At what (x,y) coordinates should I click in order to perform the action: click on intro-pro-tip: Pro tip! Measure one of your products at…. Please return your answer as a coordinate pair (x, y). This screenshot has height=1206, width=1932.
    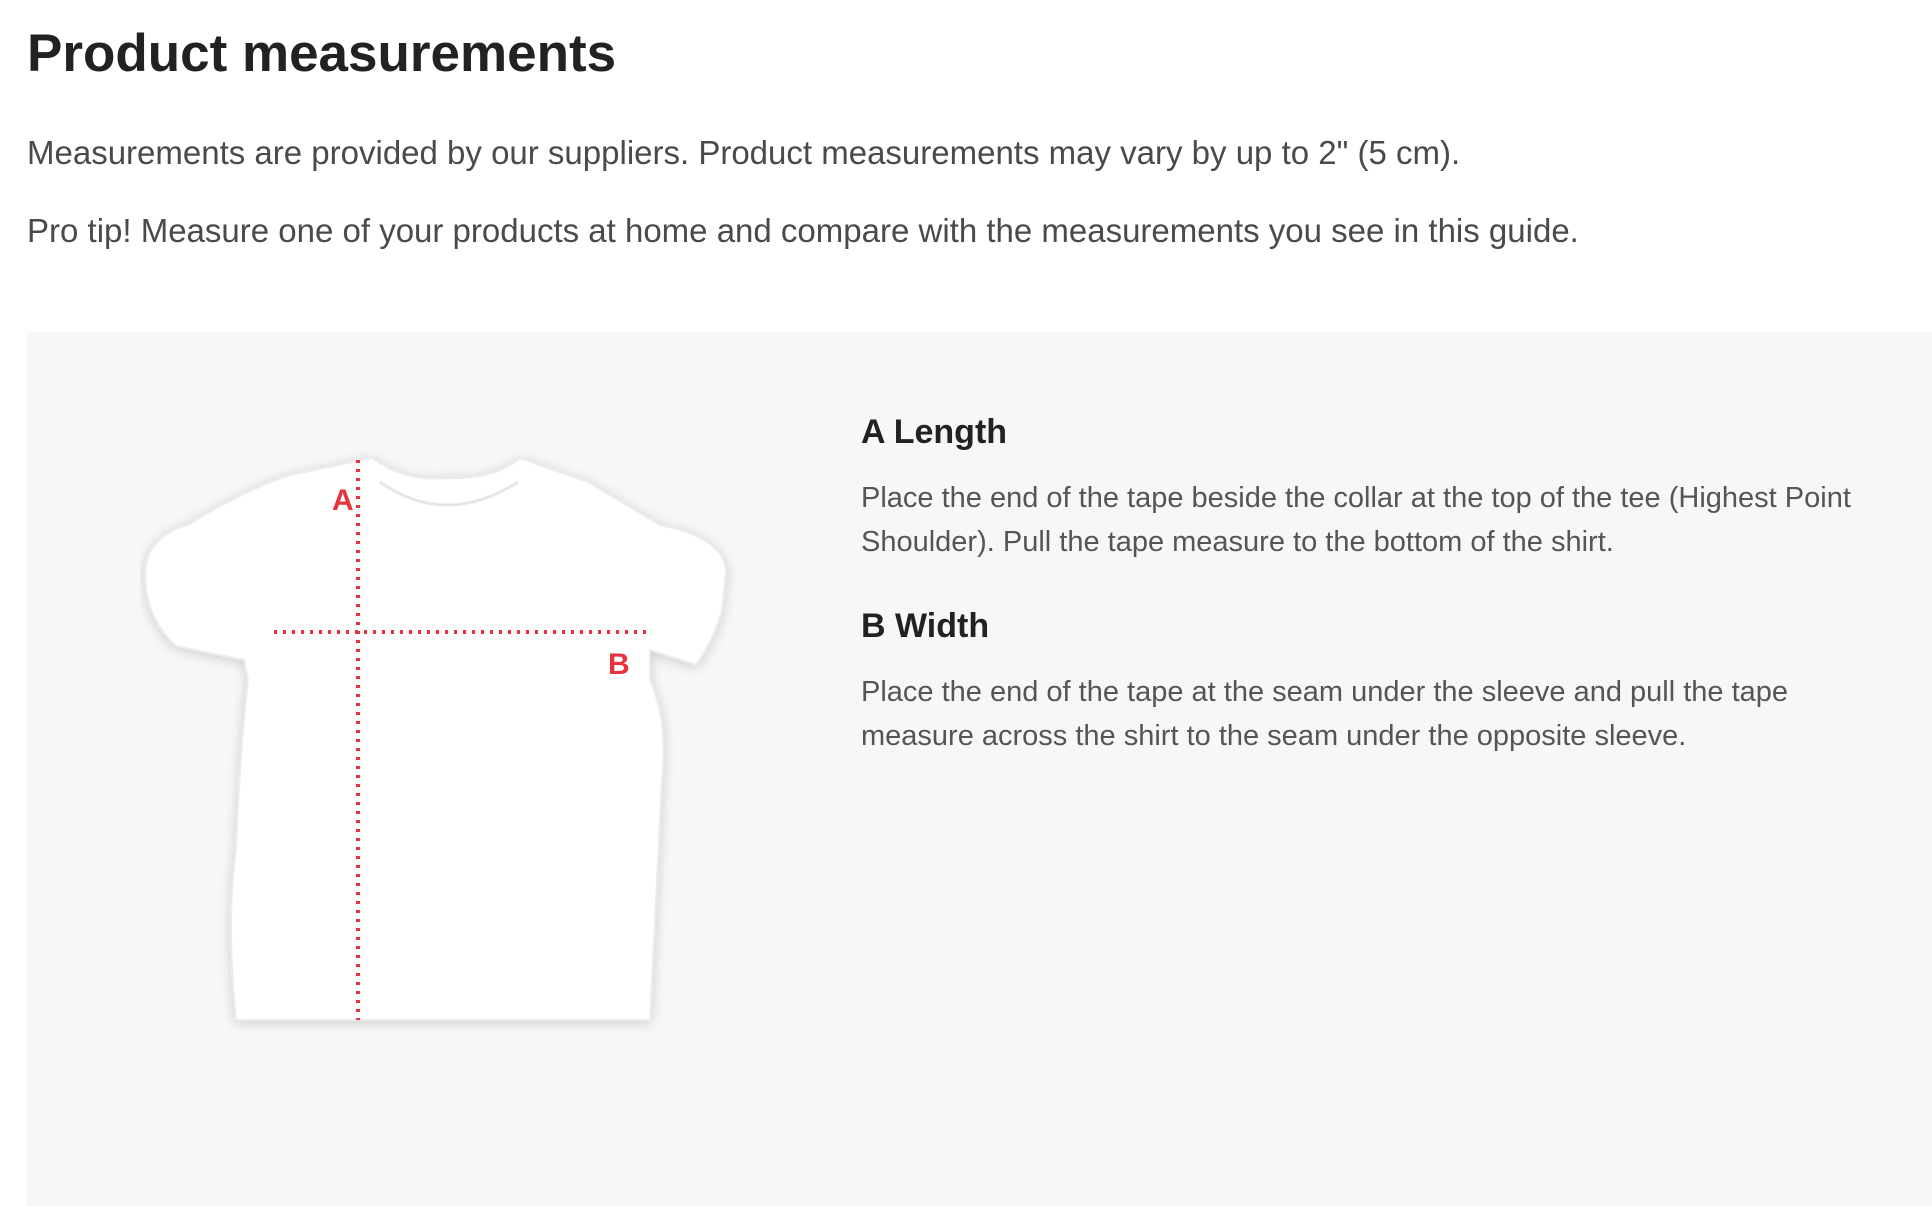
    Looking at the image, I should click on (803, 230).